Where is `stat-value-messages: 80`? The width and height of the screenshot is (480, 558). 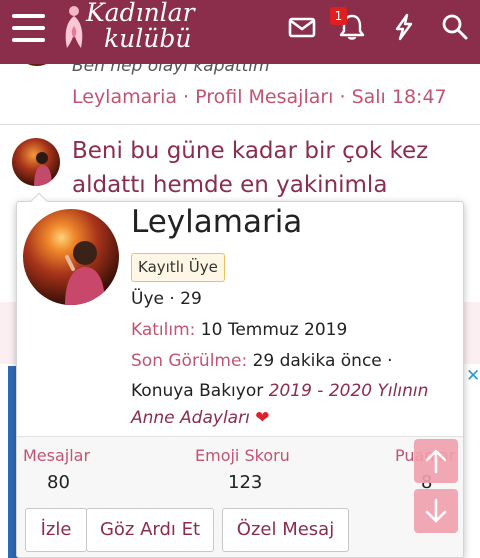 stat-value-messages: 80 is located at coordinates (58, 482).